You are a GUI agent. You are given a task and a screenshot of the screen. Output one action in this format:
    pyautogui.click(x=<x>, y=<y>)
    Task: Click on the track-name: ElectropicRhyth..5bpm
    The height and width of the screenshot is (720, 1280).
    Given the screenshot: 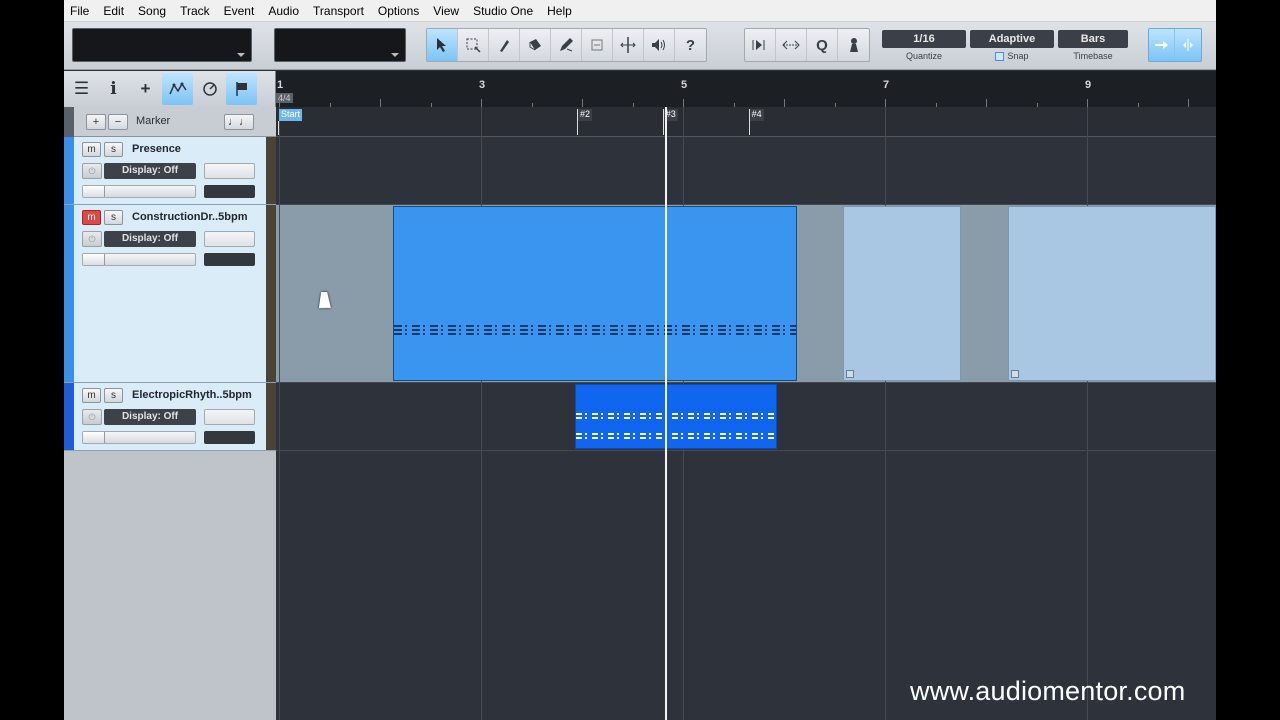 What is the action you would take?
    pyautogui.click(x=192, y=395)
    